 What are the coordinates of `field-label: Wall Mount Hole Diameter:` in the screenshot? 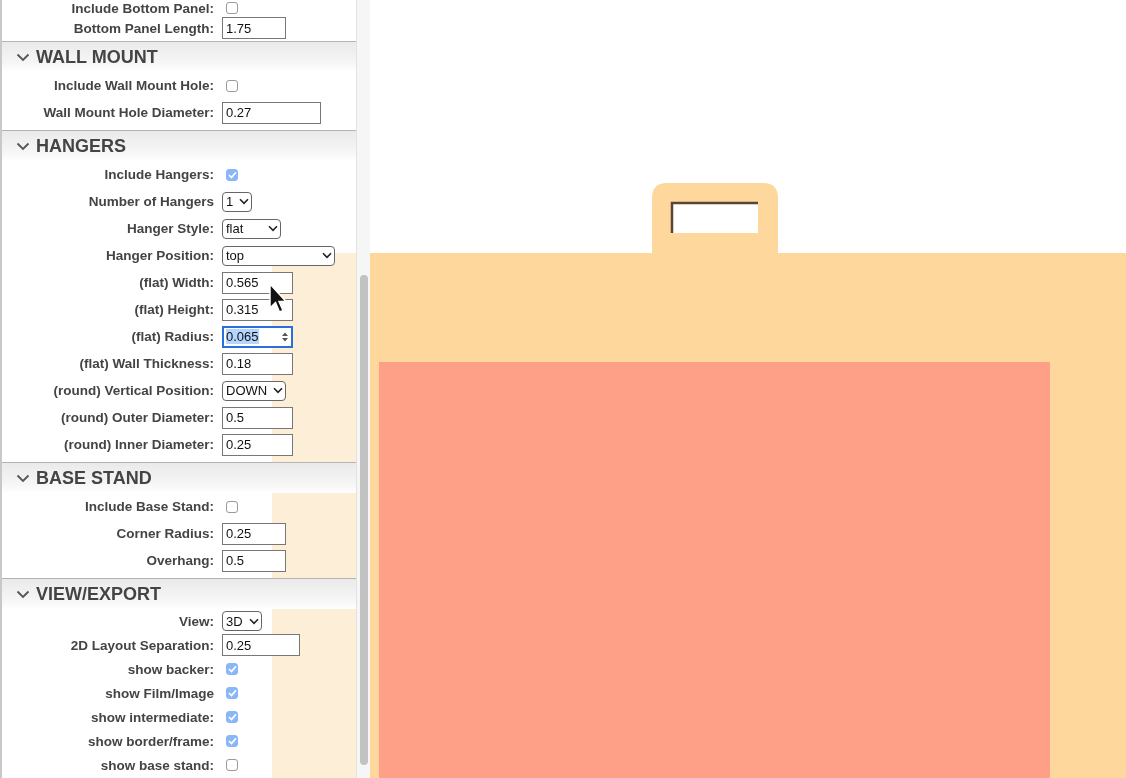 It's located at (128, 112).